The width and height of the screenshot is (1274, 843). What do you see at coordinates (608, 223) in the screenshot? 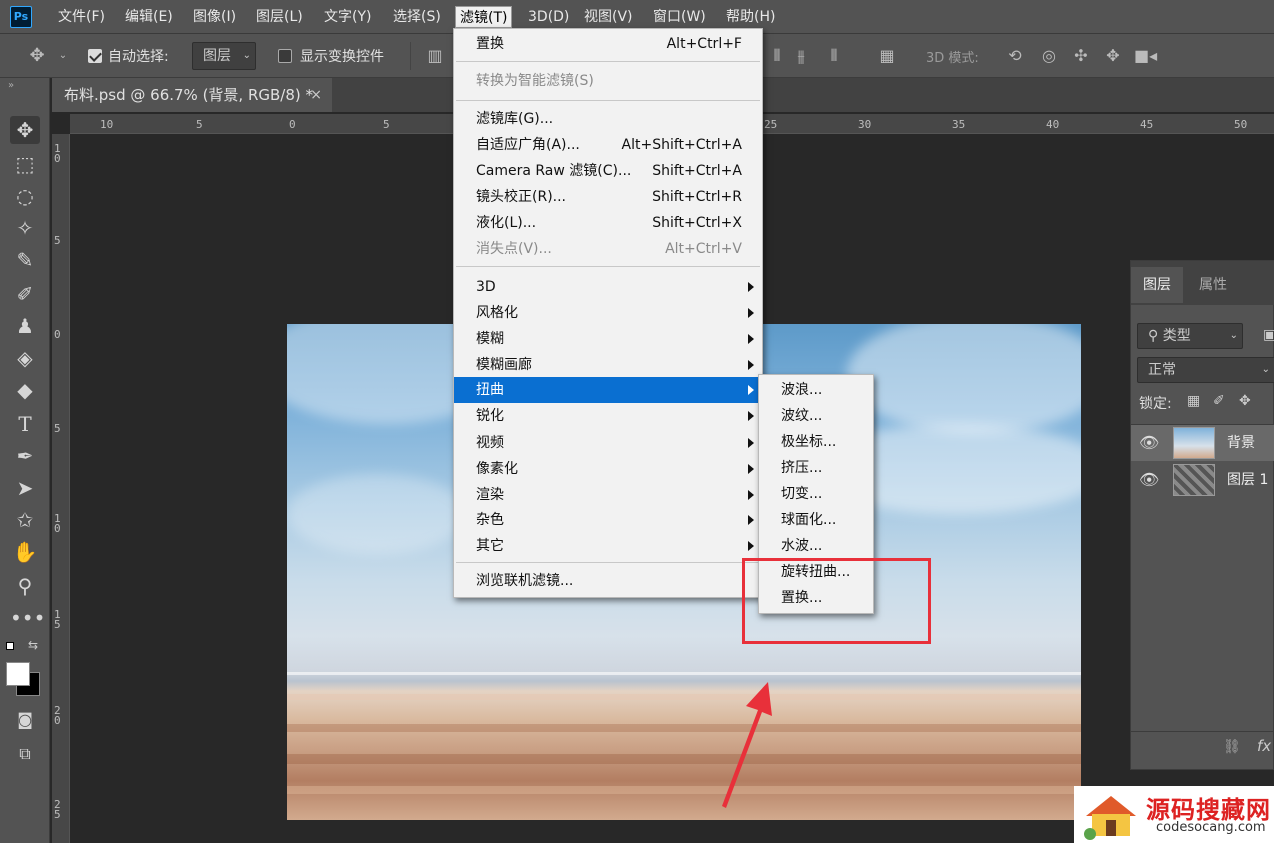
I see `menu-item-liquify: 液化(L)... Shift+Ctrl+X` at bounding box center [608, 223].